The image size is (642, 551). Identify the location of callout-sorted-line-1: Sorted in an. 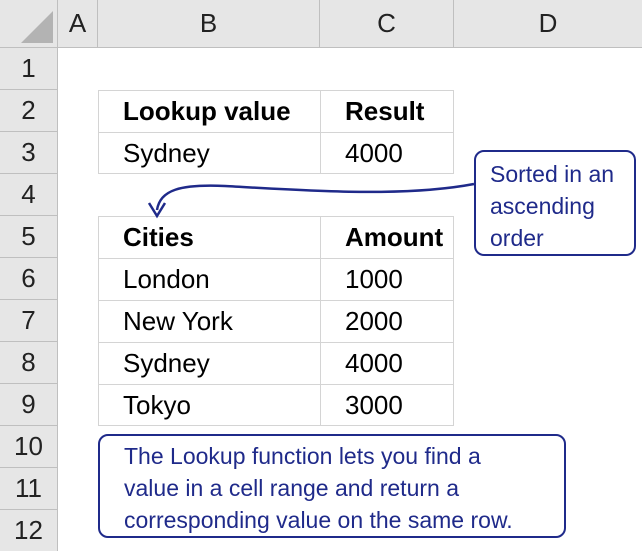
(552, 174).